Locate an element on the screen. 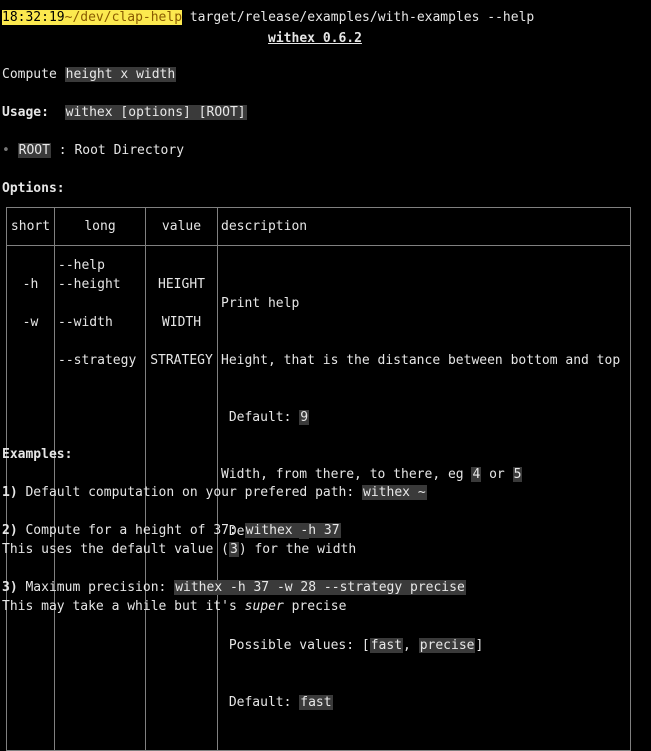 The image size is (651, 751). value-strategy: STRATEGY is located at coordinates (181, 360).